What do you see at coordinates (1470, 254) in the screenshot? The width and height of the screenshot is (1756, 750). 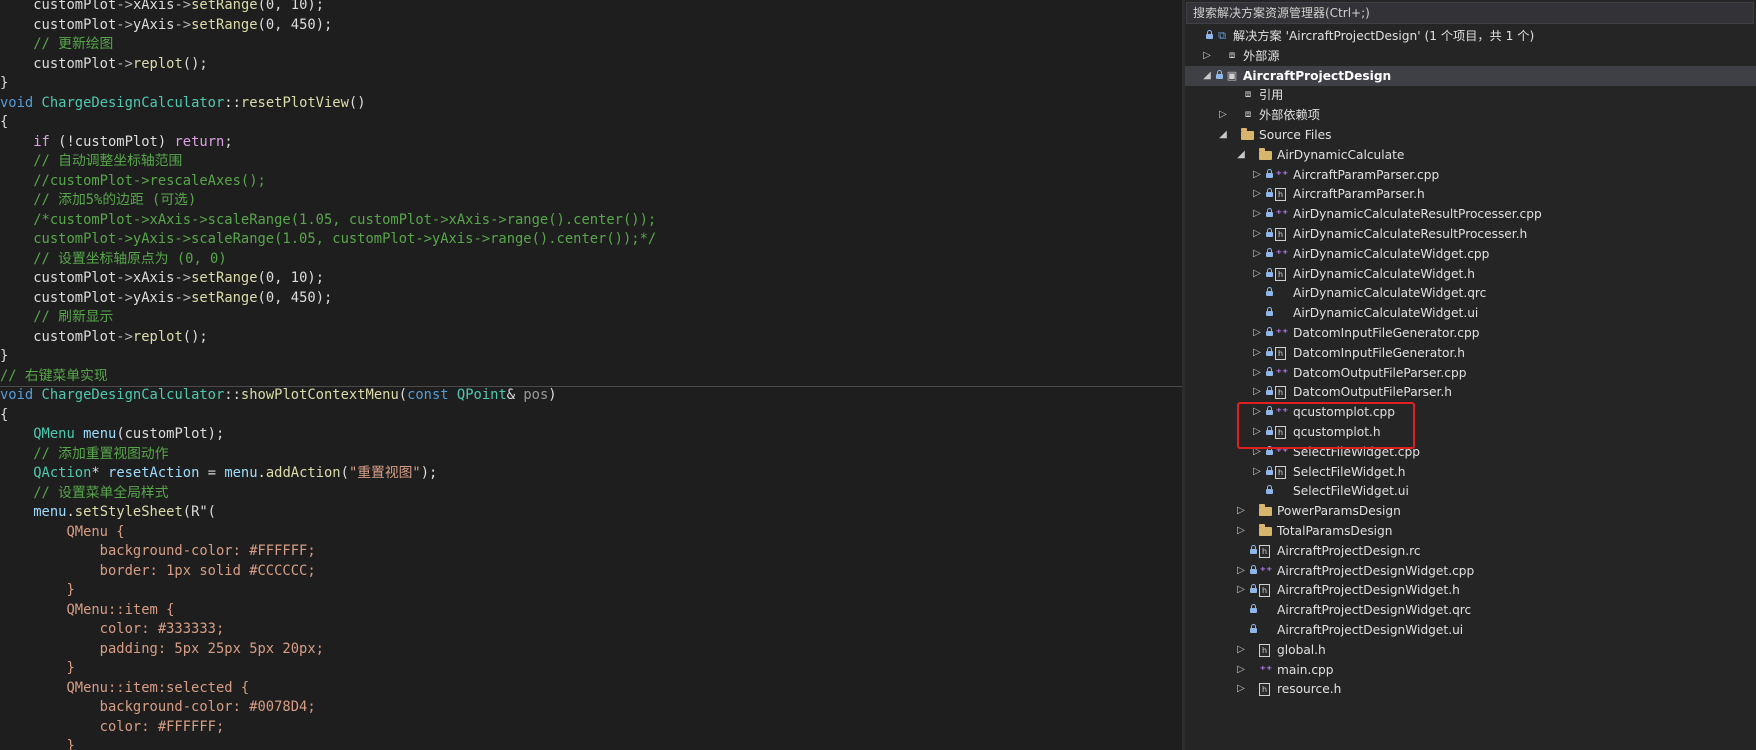 I see `tree-item: ▷ ⁺⁺ AirDynamicCalculateWidget.cpp` at bounding box center [1470, 254].